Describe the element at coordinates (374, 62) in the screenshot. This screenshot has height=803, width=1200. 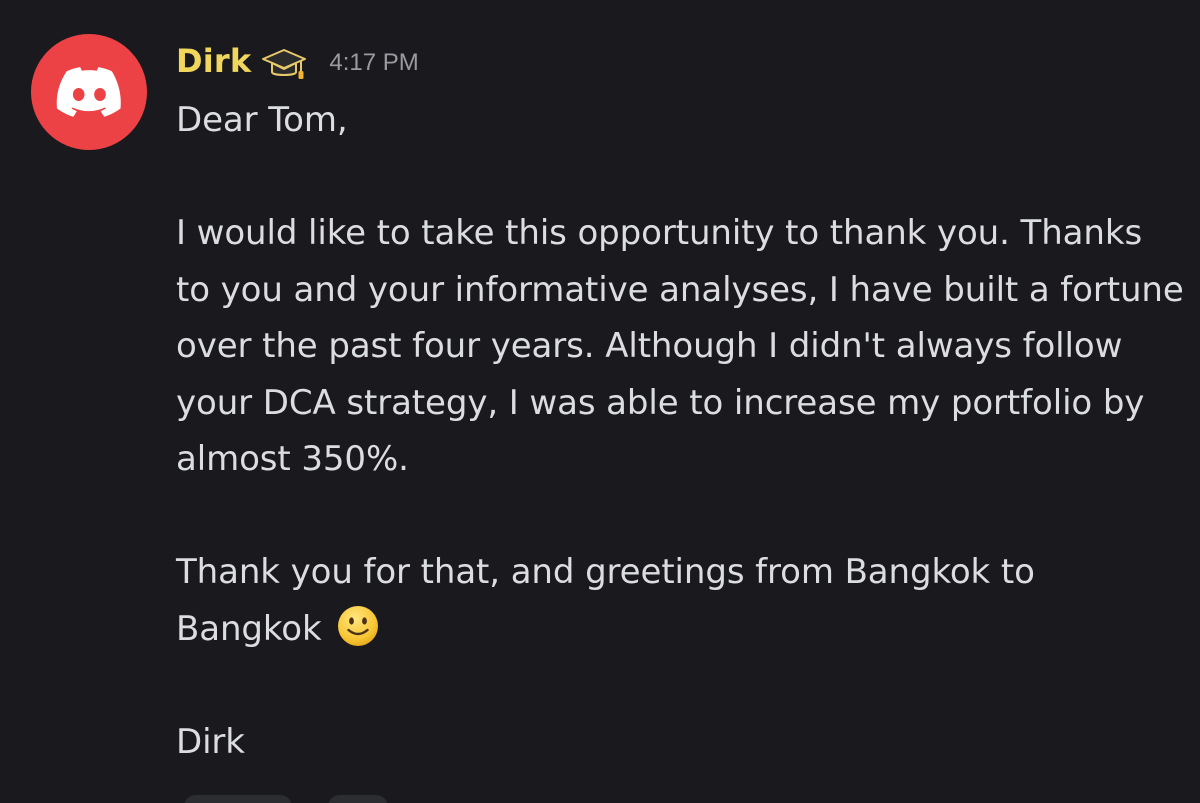
I see `timestamp: 4:17 PM` at that location.